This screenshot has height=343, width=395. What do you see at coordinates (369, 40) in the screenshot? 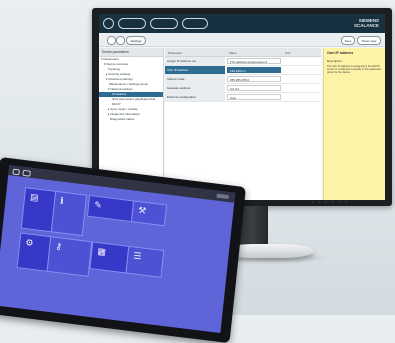
I see `reset-view-button: Reset view` at bounding box center [369, 40].